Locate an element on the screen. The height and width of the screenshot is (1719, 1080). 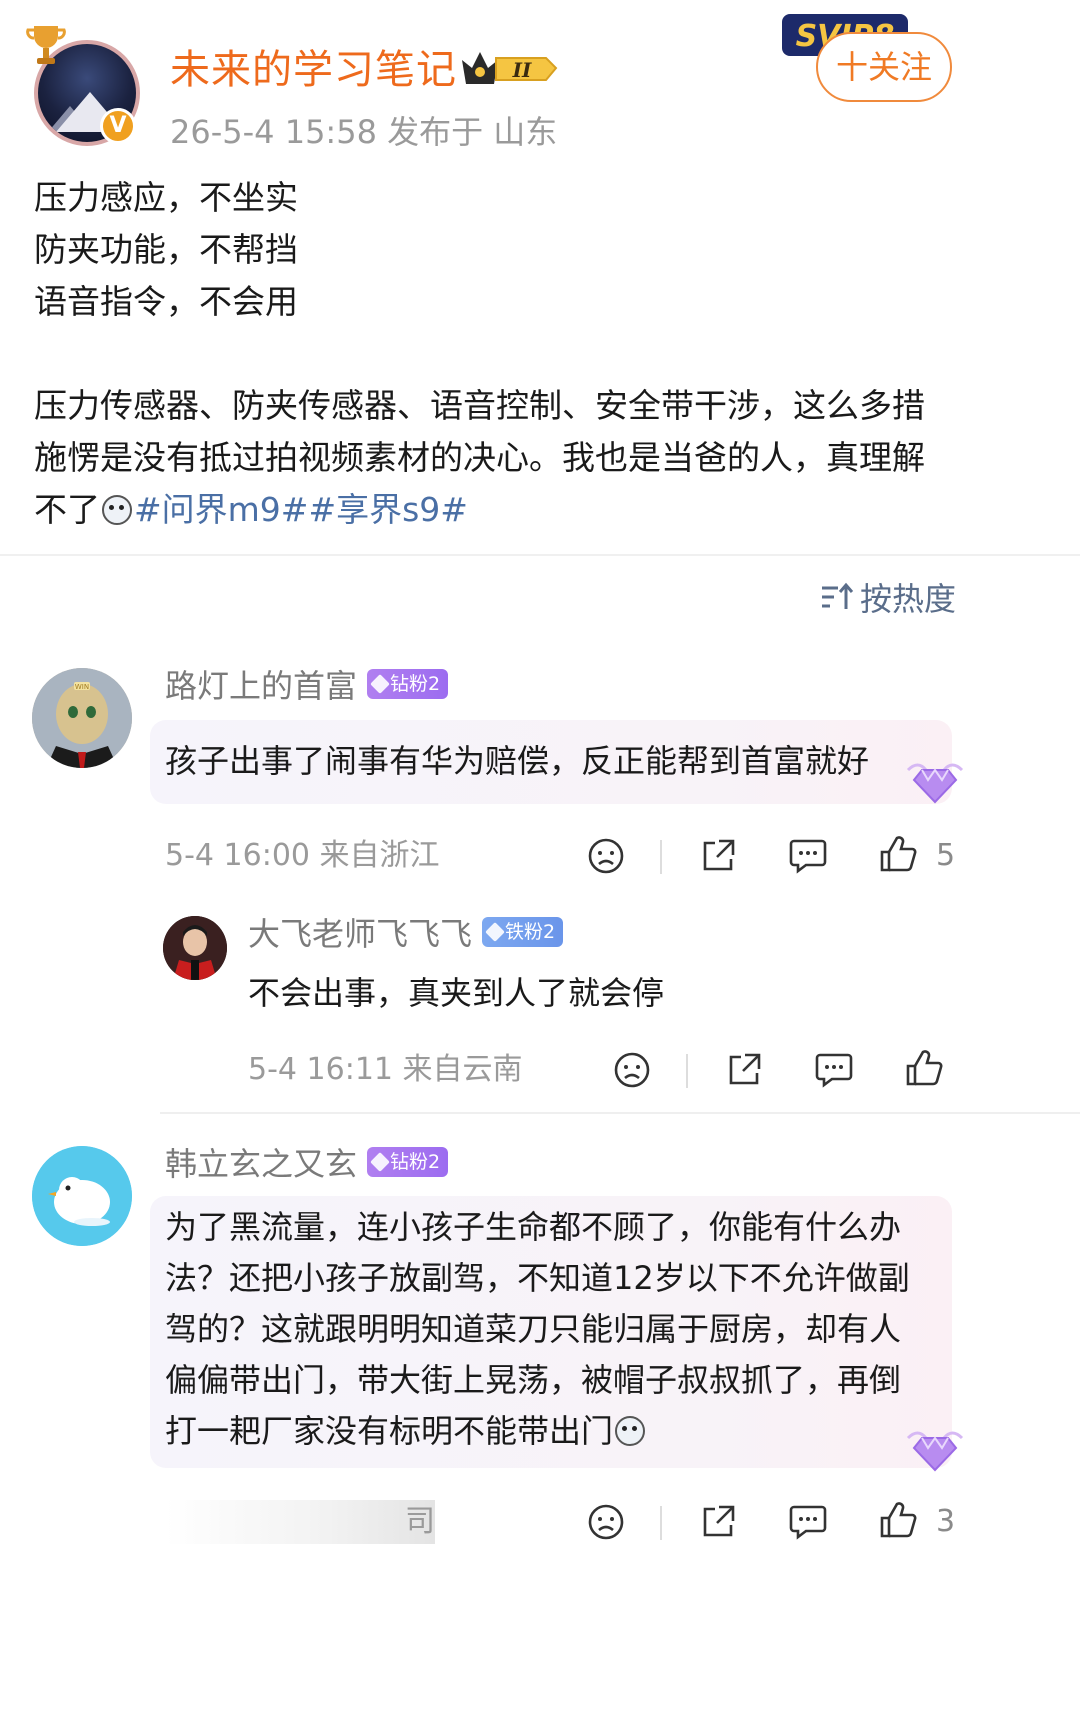
post-line-last: 不了 #问界m9##享界s9# is located at coordinates (539, 510).